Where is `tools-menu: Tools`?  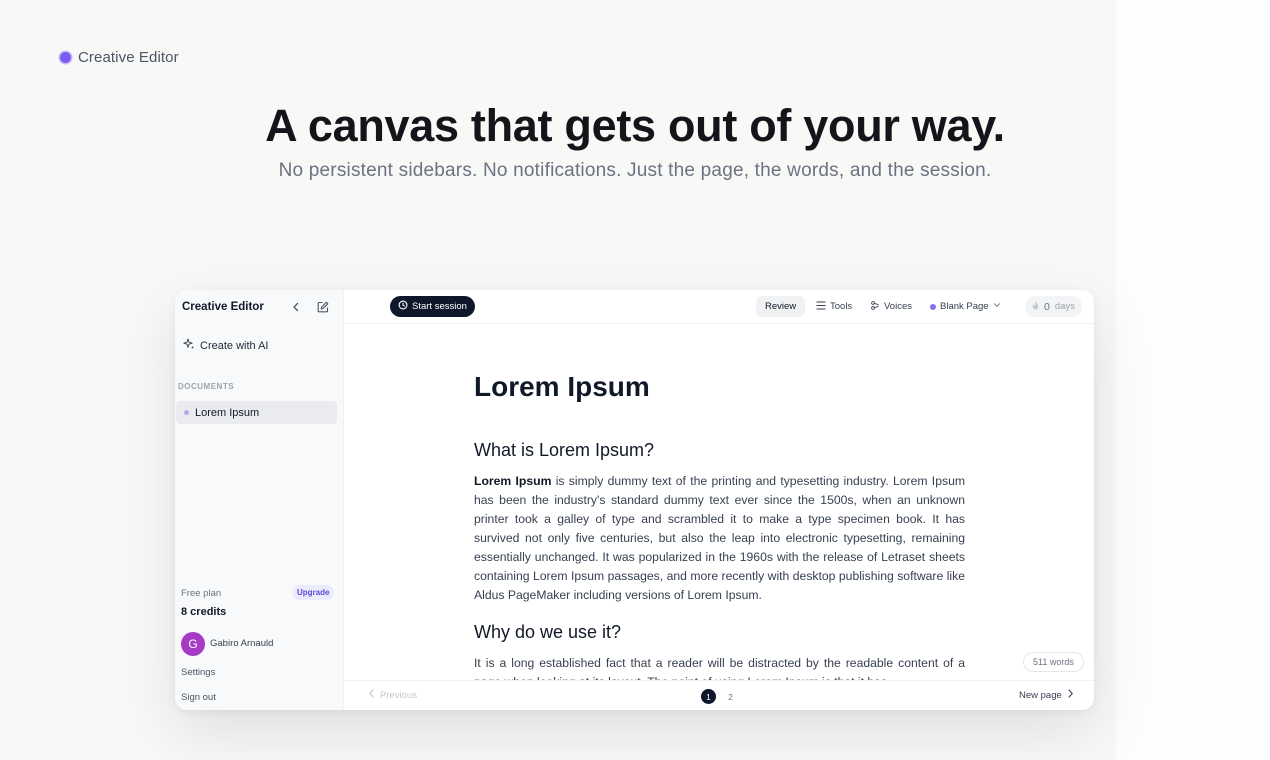
tools-menu: Tools is located at coordinates (834, 306).